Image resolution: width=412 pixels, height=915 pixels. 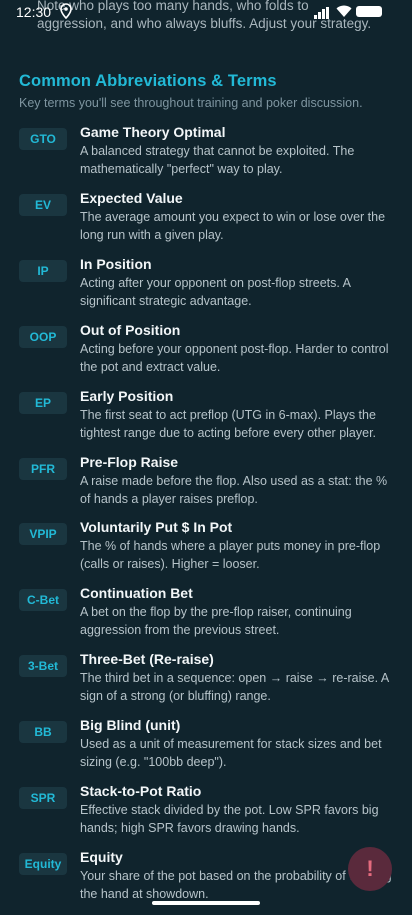 What do you see at coordinates (43, 732) in the screenshot?
I see `term-abbr-badge: BB` at bounding box center [43, 732].